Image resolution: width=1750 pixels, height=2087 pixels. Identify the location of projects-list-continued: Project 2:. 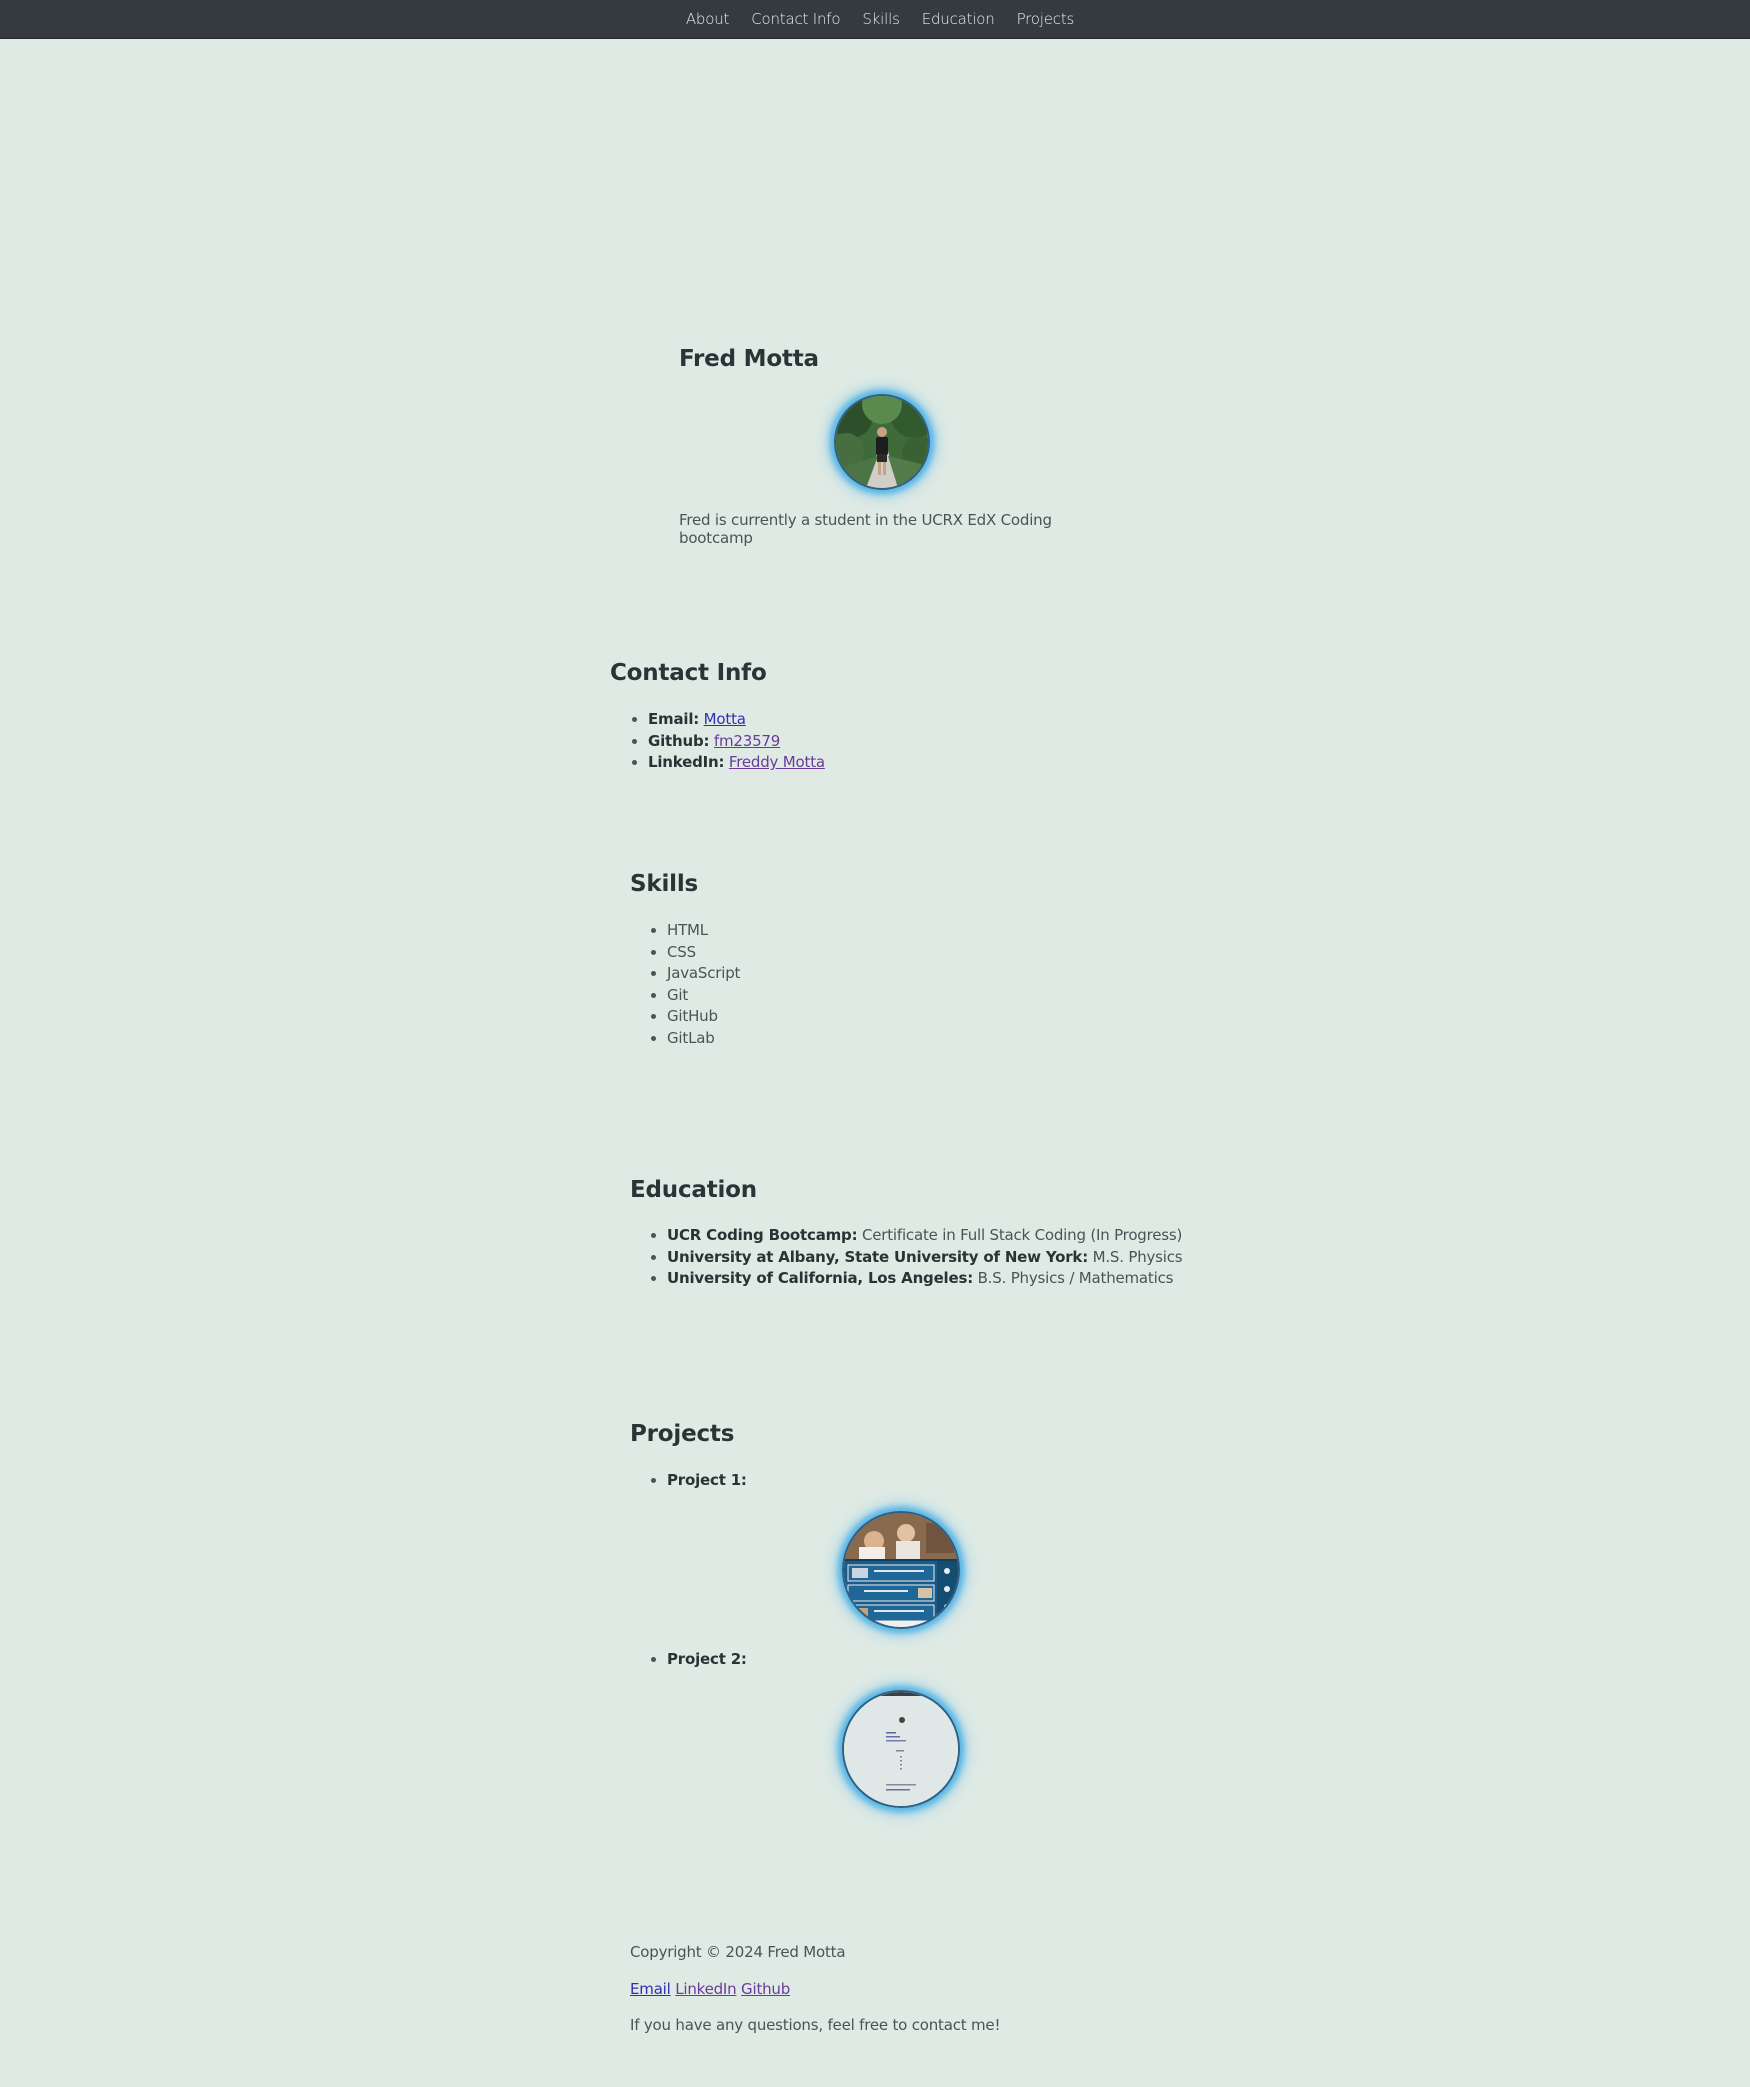
(688, 1660).